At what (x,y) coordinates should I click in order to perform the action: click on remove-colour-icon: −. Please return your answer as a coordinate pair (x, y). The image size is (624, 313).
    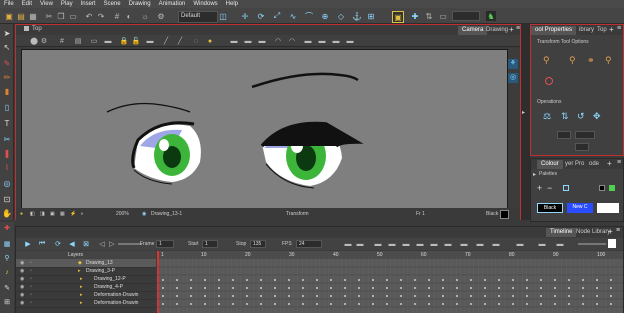
    Looking at the image, I should click on (549, 188).